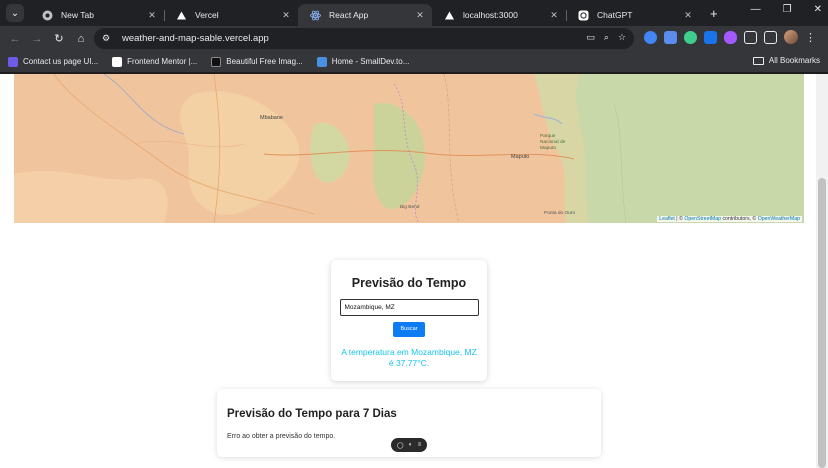 The width and height of the screenshot is (828, 468). I want to click on install-app-icon: ▭, so click(590, 37).